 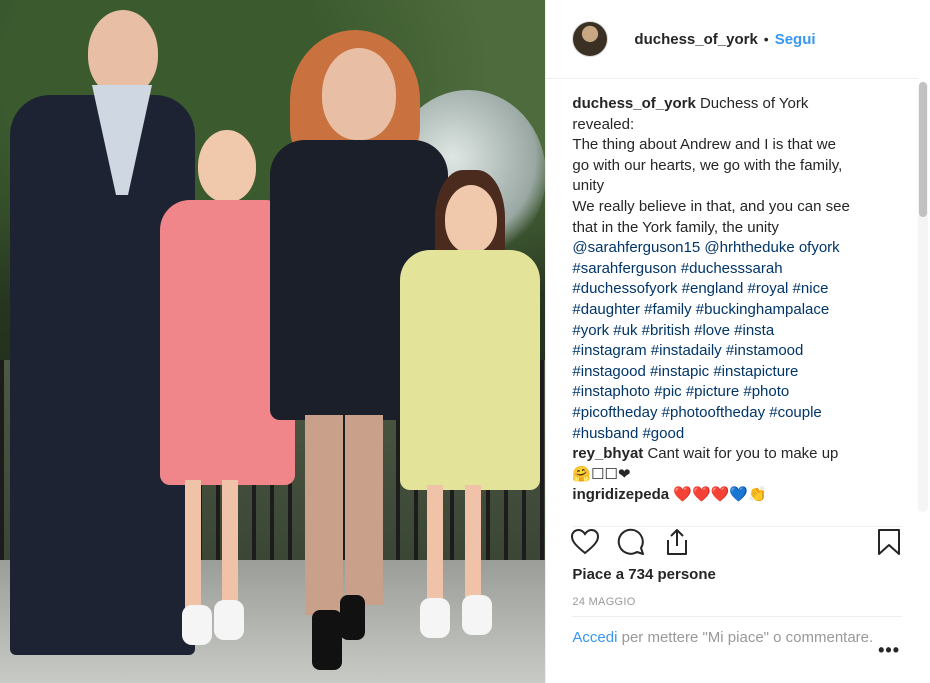 What do you see at coordinates (588, 186) in the screenshot?
I see `caption-line: unity` at bounding box center [588, 186].